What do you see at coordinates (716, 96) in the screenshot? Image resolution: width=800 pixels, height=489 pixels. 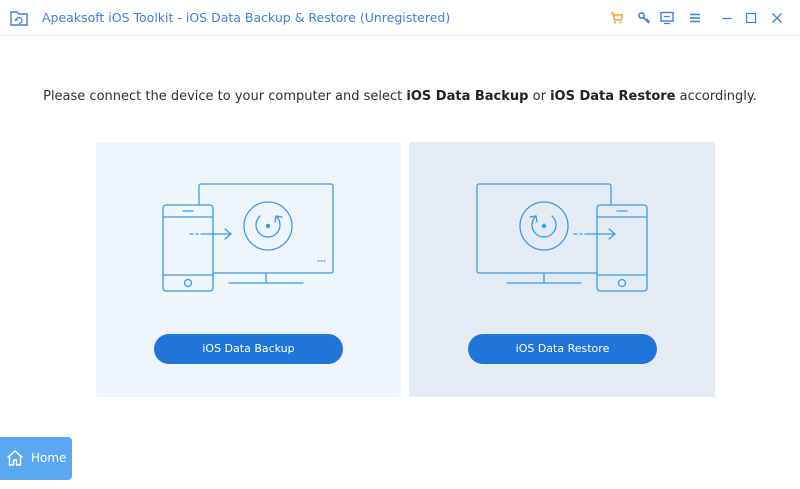 I see `instruction-suffix: accordingly.` at bounding box center [716, 96].